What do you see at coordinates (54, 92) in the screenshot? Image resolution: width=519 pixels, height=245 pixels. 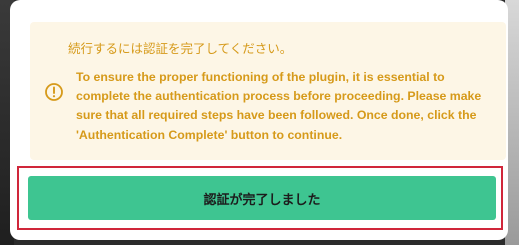 I see `warning-circle-icon` at bounding box center [54, 92].